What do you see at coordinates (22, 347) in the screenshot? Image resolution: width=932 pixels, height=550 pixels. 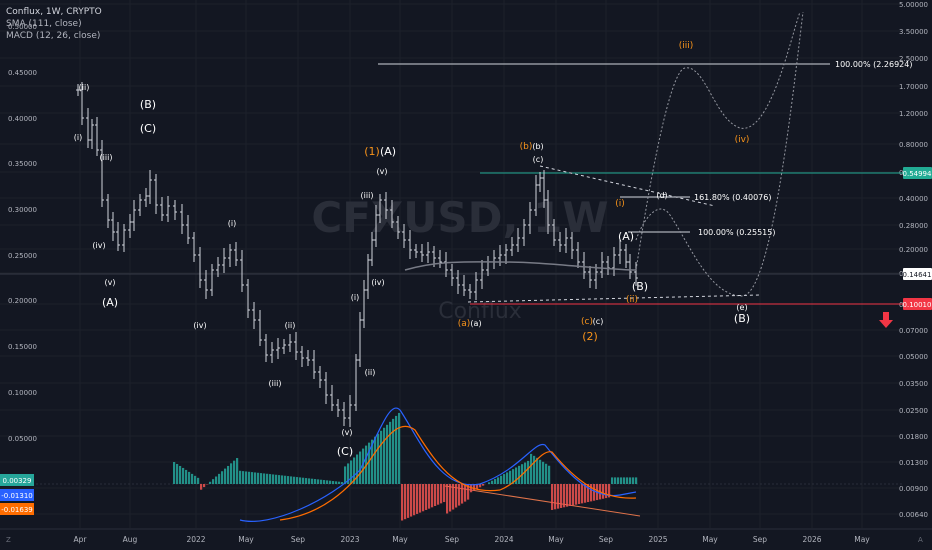 I see `left-axis-tick: 0.15000` at bounding box center [22, 347].